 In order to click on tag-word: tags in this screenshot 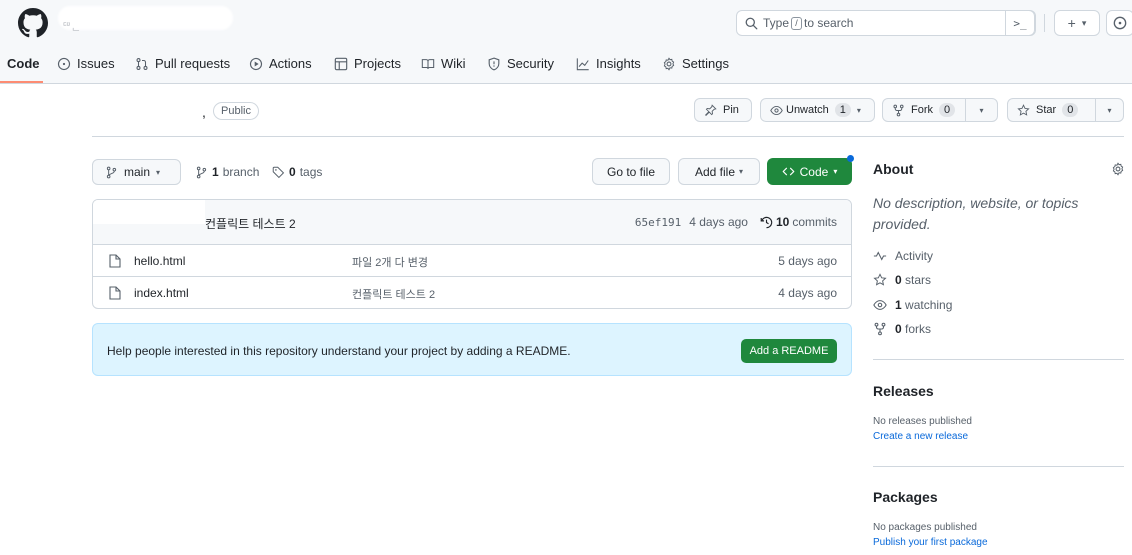, I will do `click(311, 172)`.